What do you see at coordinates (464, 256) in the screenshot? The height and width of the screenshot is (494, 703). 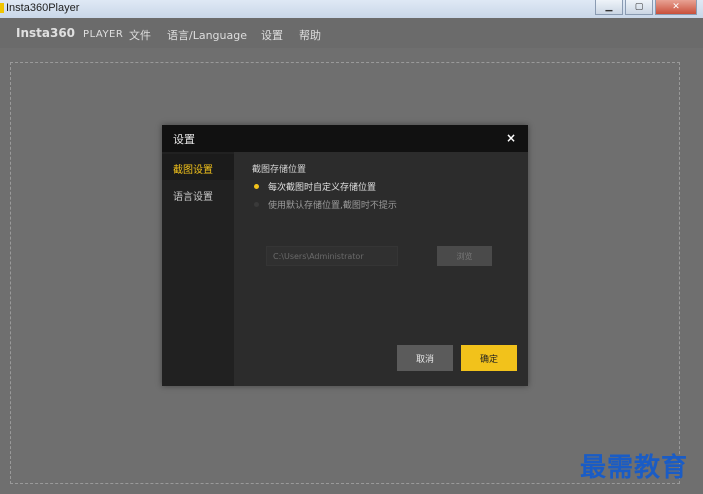 I see `browse-button: 浏览` at bounding box center [464, 256].